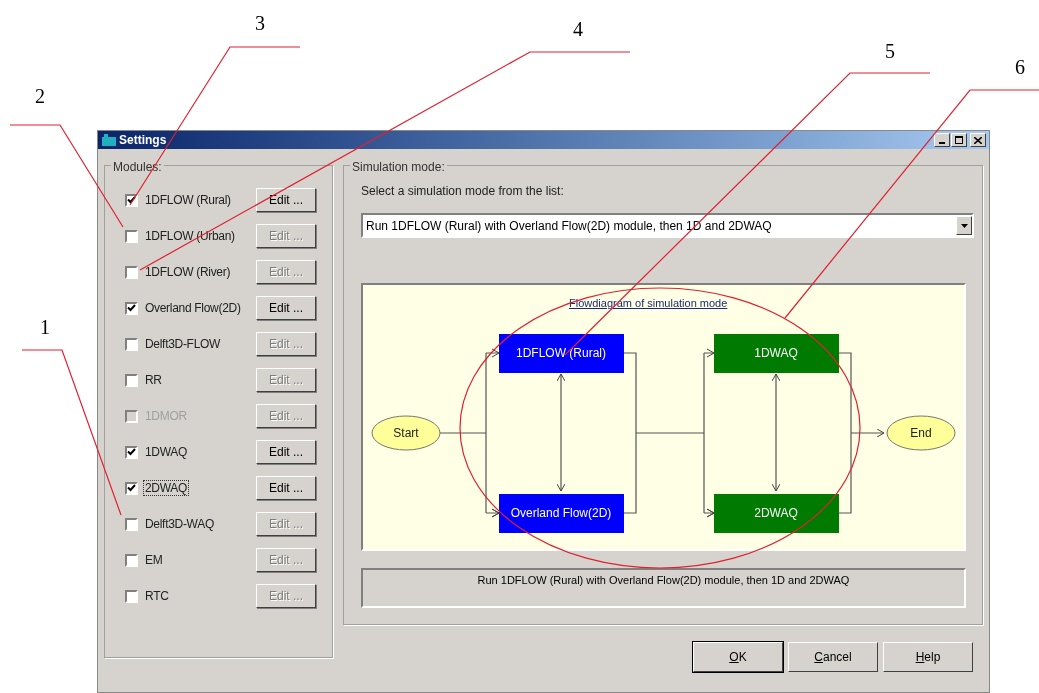  I want to click on close-button, so click(978, 140).